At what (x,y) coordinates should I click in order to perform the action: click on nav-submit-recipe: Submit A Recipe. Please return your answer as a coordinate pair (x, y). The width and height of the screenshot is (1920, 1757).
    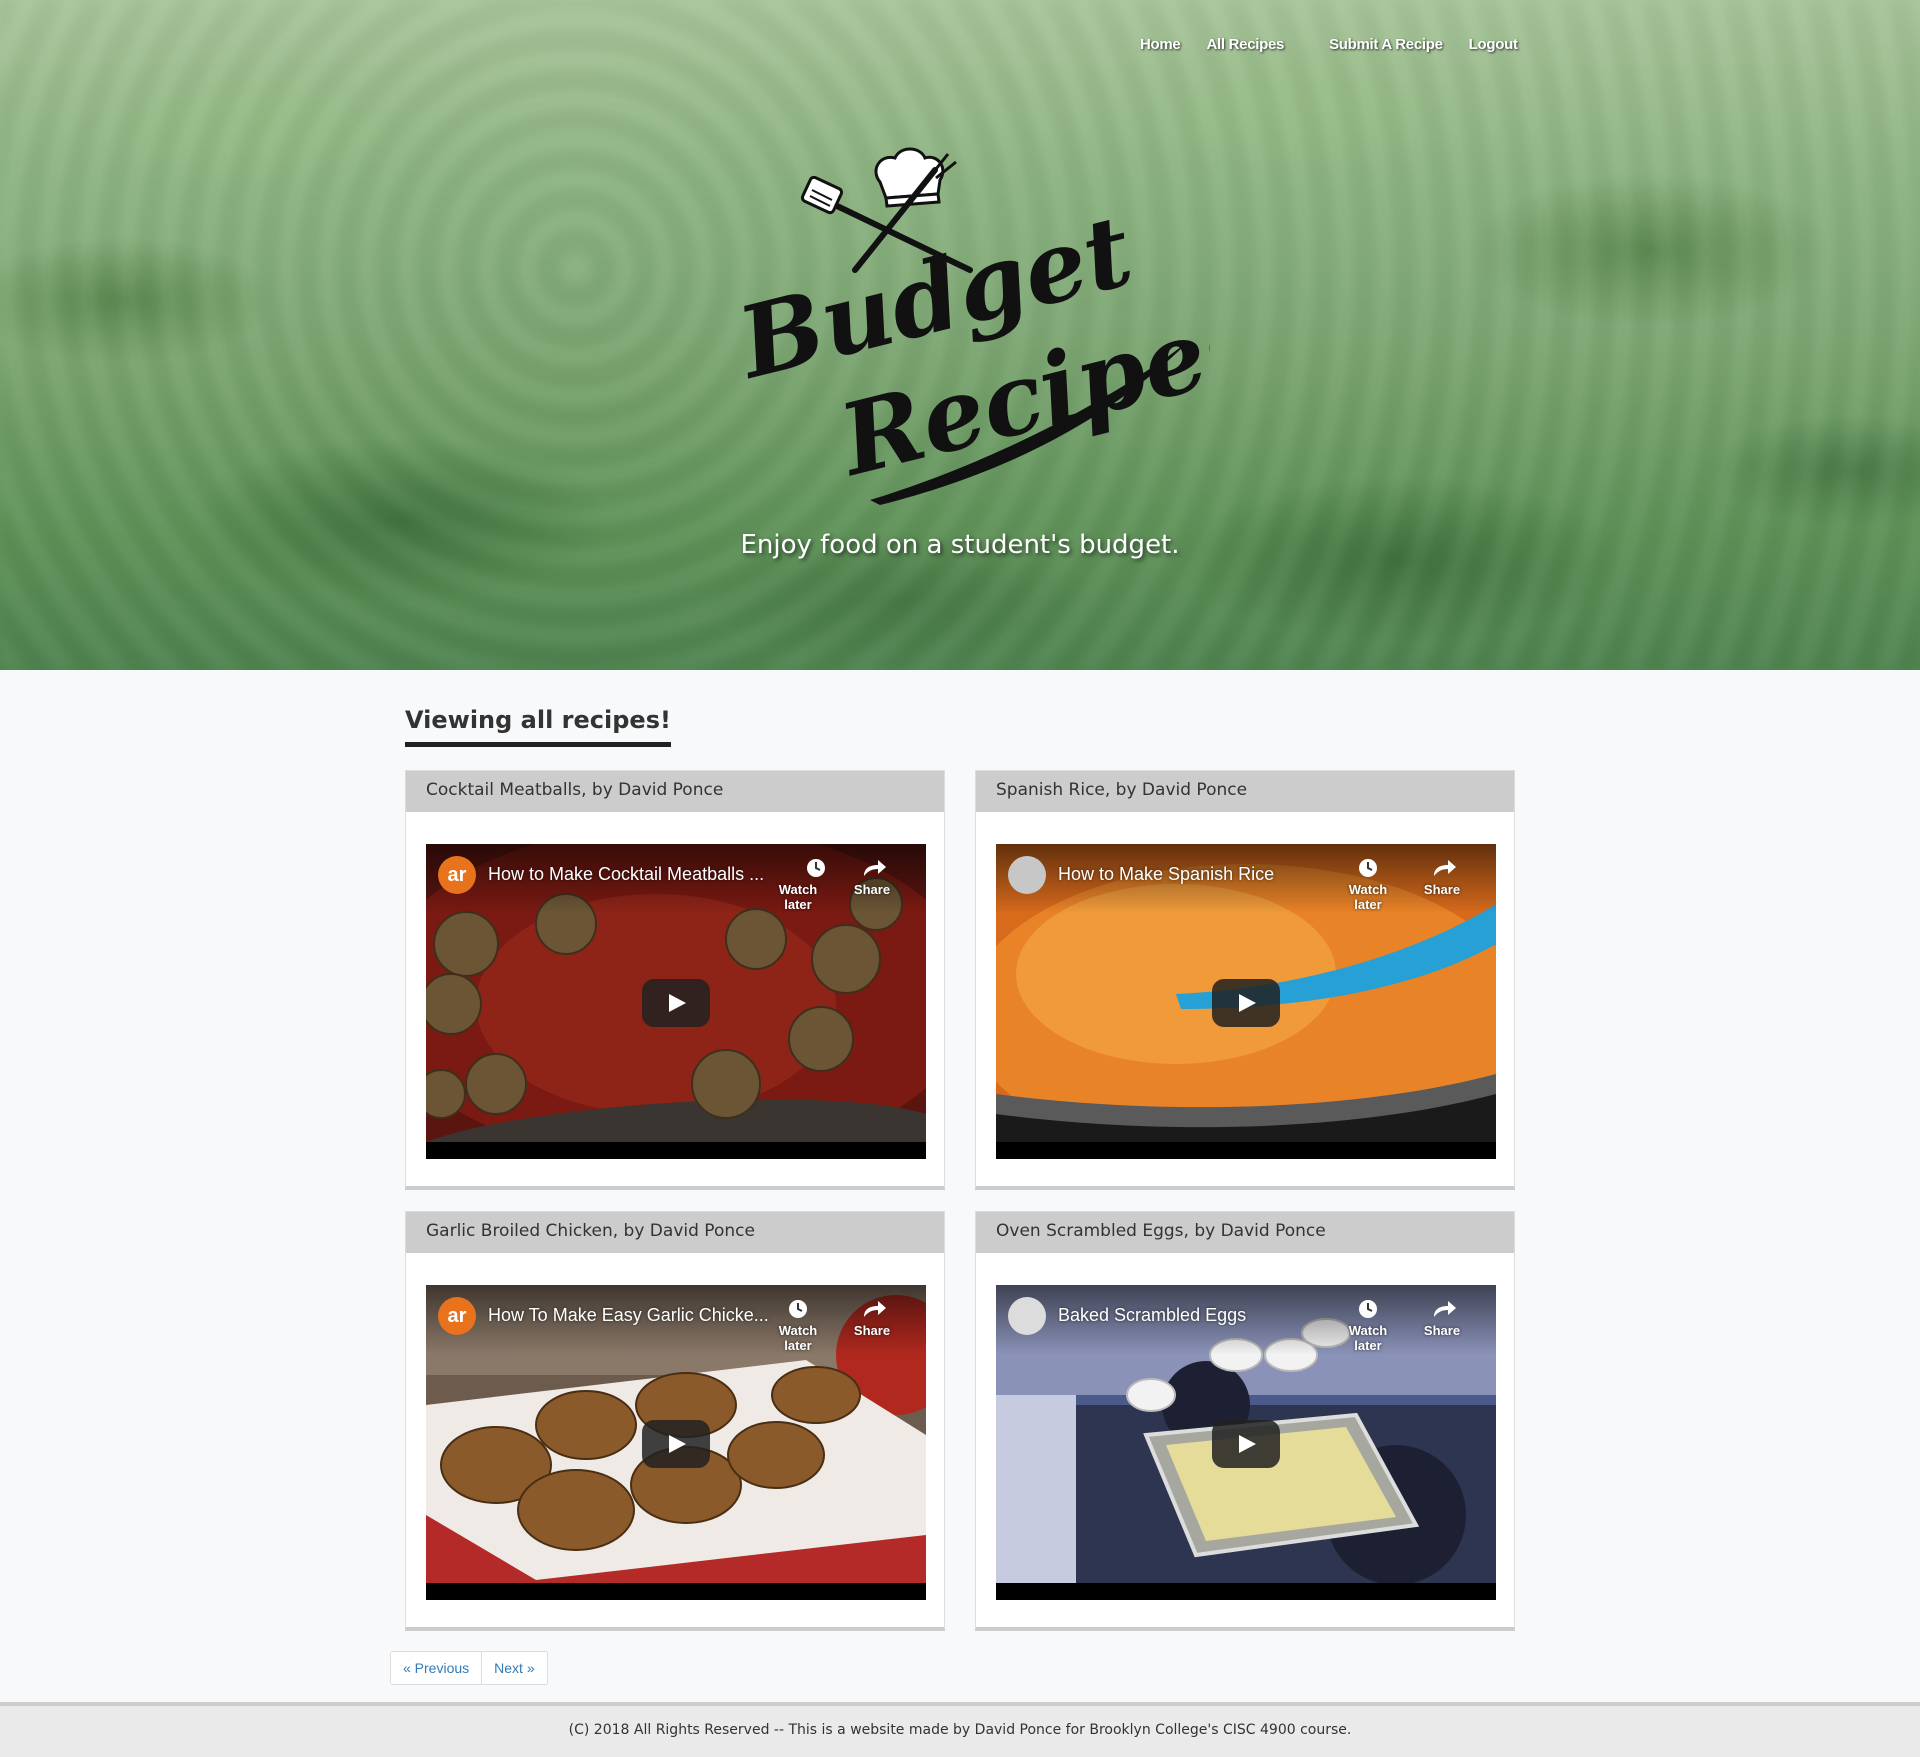
    Looking at the image, I should click on (1386, 44).